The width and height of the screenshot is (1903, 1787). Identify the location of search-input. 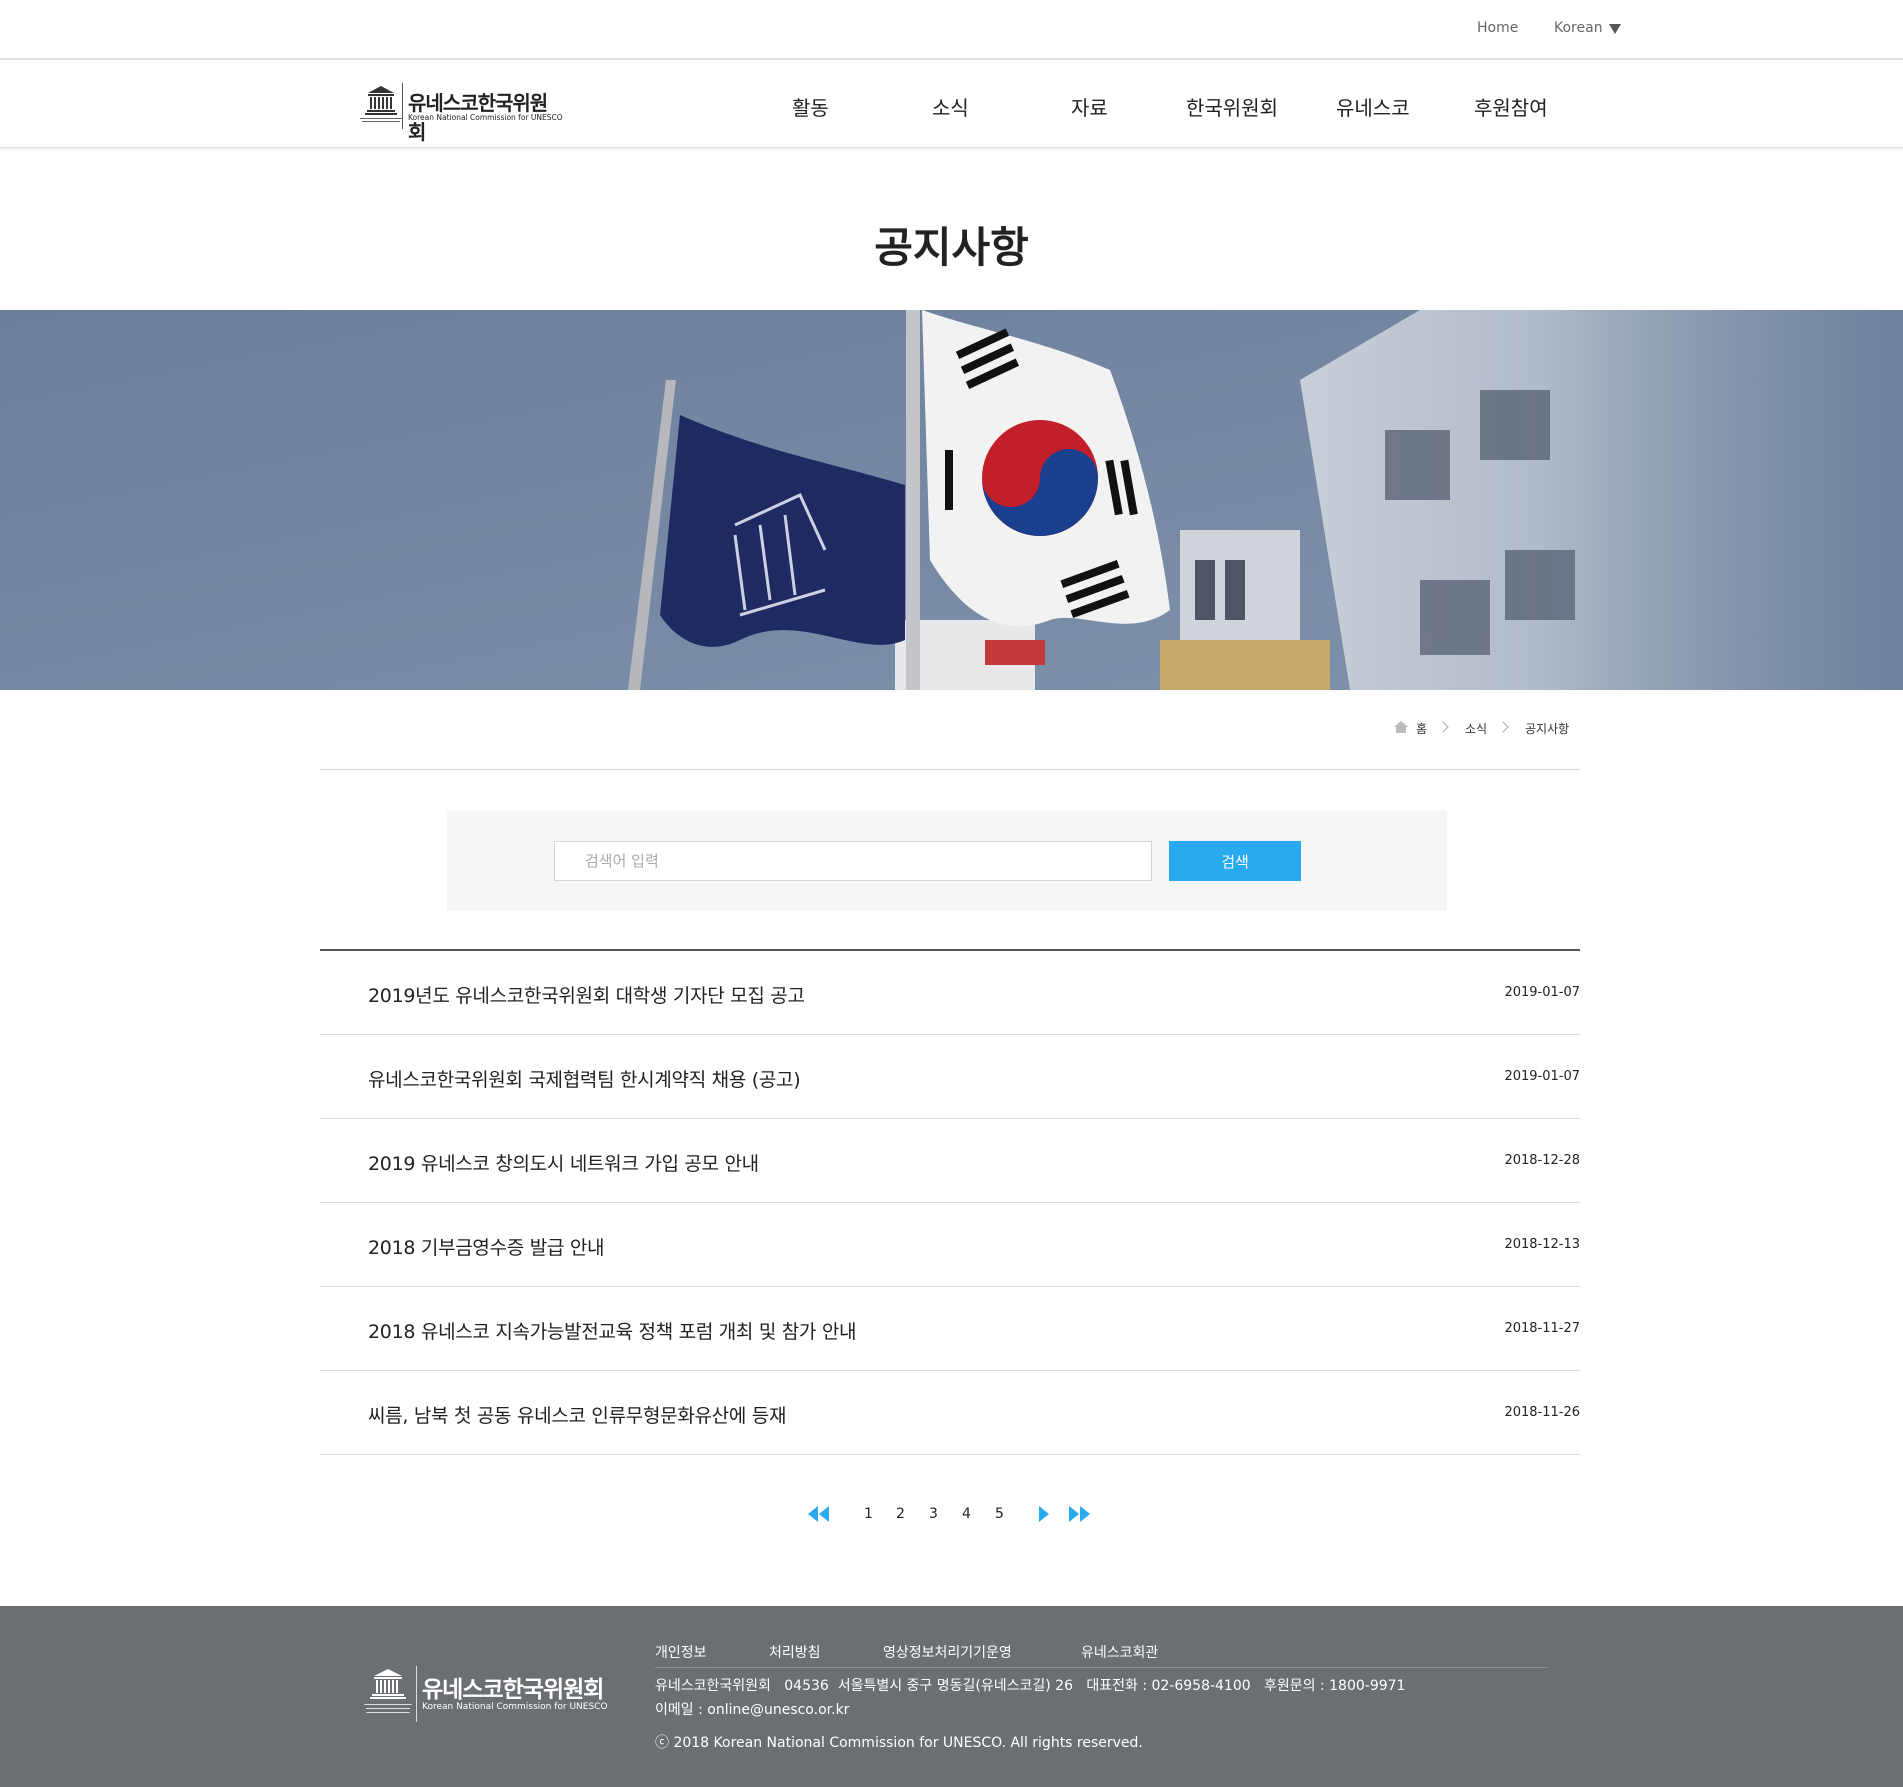
(853, 861).